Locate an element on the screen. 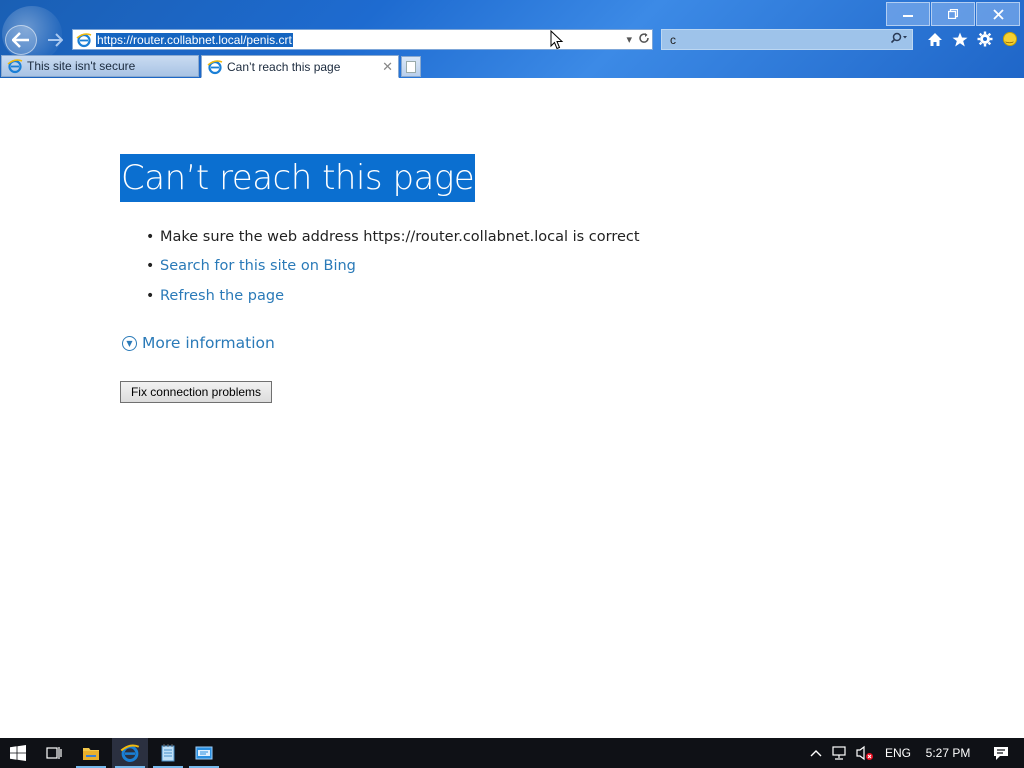  command-icons: ‿ is located at coordinates (972, 39).